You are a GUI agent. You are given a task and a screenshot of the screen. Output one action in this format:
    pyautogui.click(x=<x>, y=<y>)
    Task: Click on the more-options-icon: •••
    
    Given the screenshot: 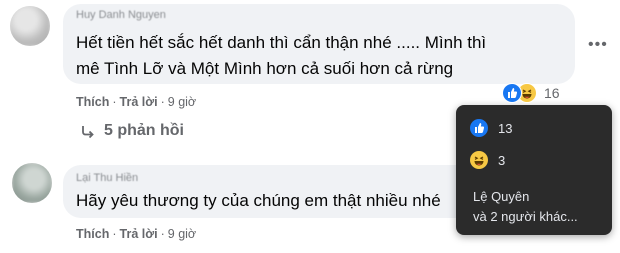 What is the action you would take?
    pyautogui.click(x=598, y=45)
    